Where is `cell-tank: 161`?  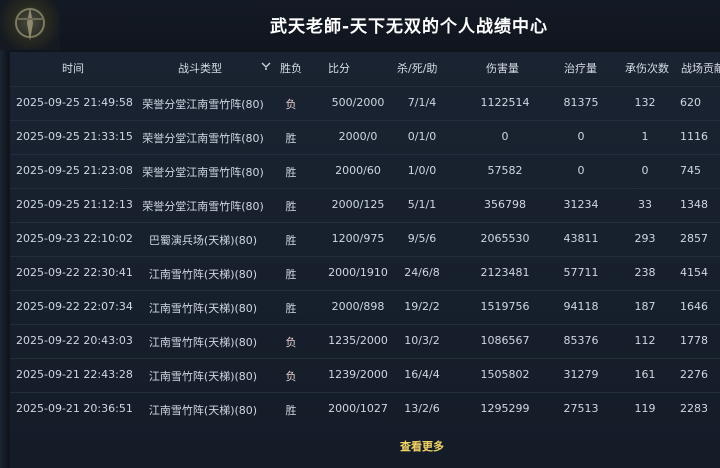 cell-tank: 161 is located at coordinates (645, 374).